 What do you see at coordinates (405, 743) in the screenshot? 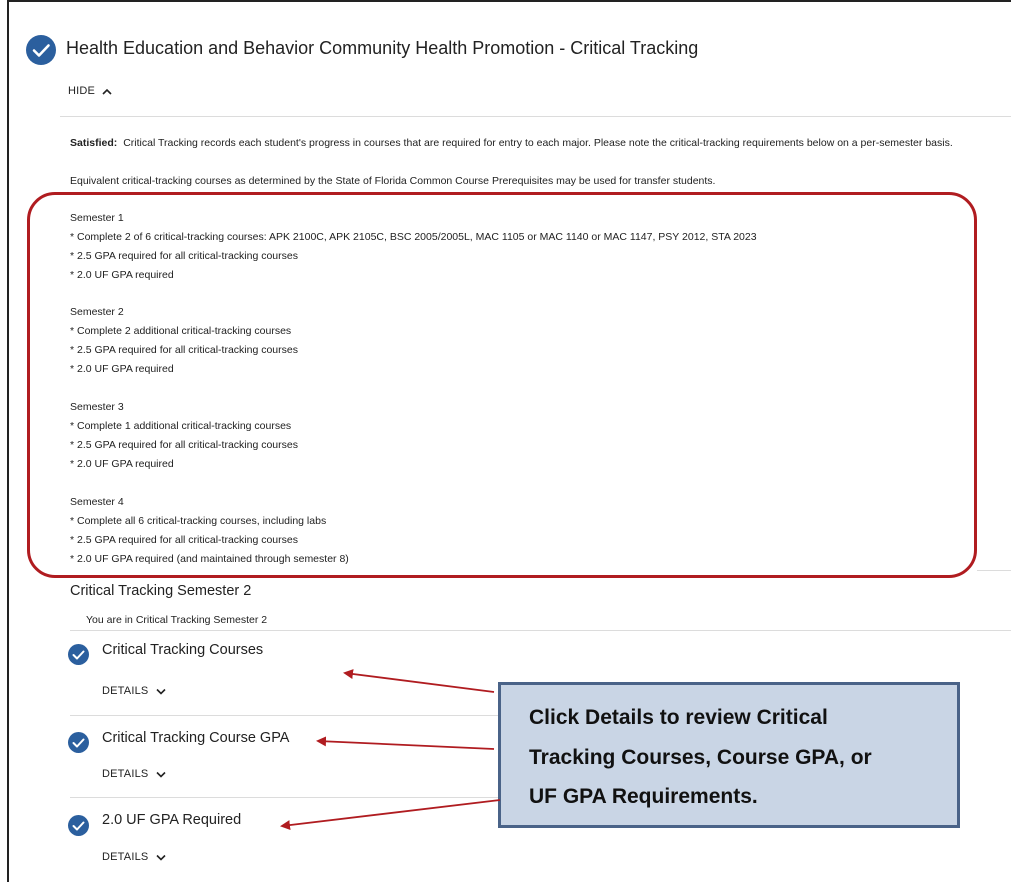
I see `arrow-to-course-gpa` at bounding box center [405, 743].